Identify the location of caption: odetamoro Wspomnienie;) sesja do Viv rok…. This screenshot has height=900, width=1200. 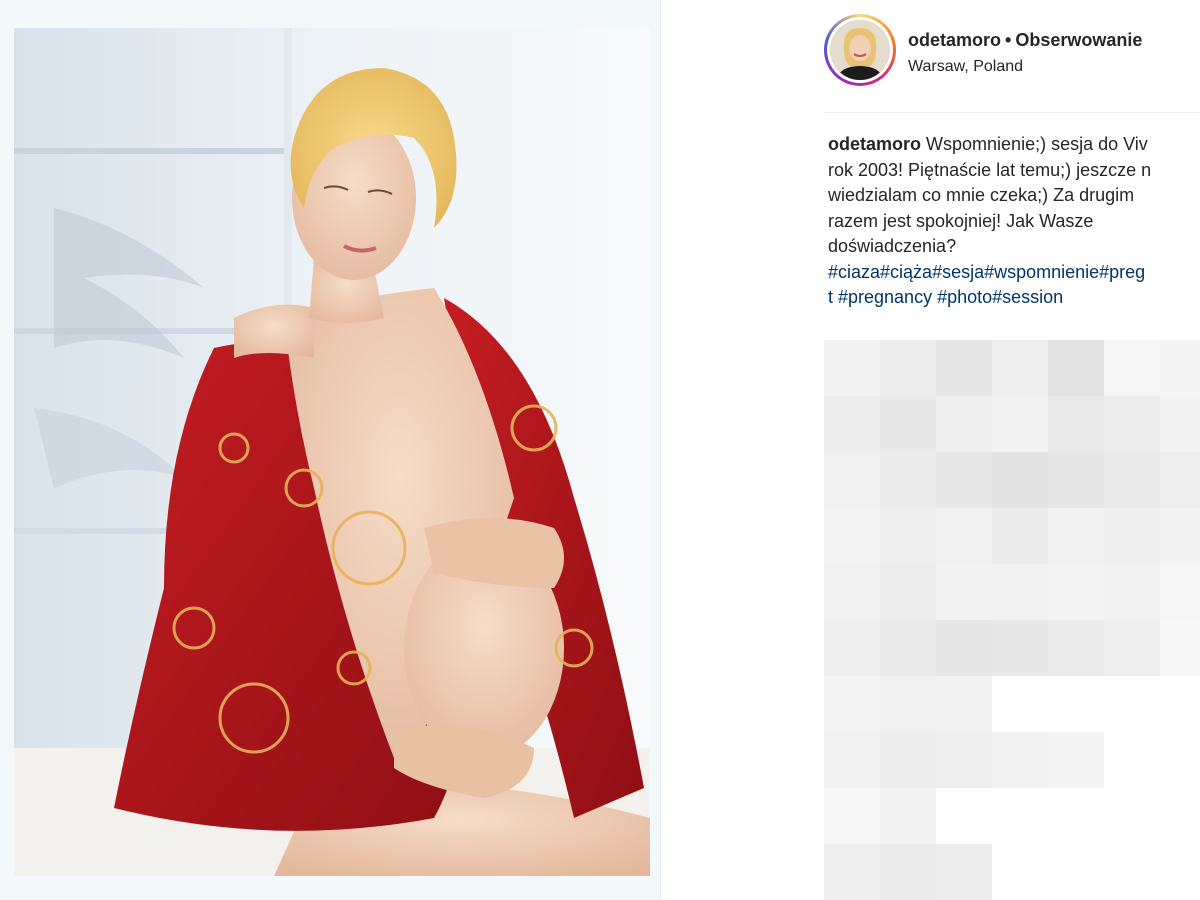
(1014, 221).